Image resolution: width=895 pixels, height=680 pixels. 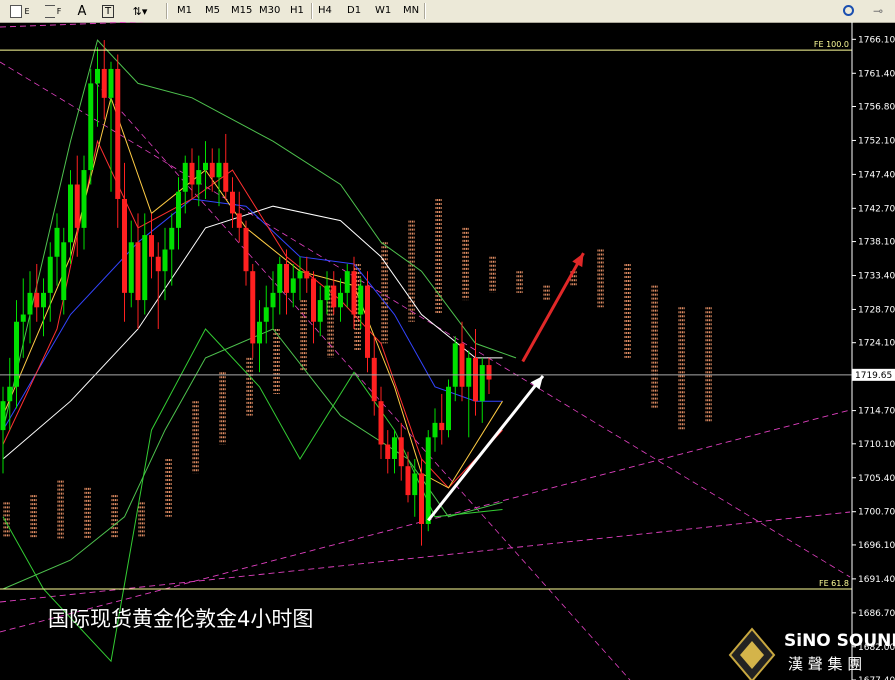 What do you see at coordinates (873, 376) in the screenshot?
I see `current-price-label: 1719.65` at bounding box center [873, 376].